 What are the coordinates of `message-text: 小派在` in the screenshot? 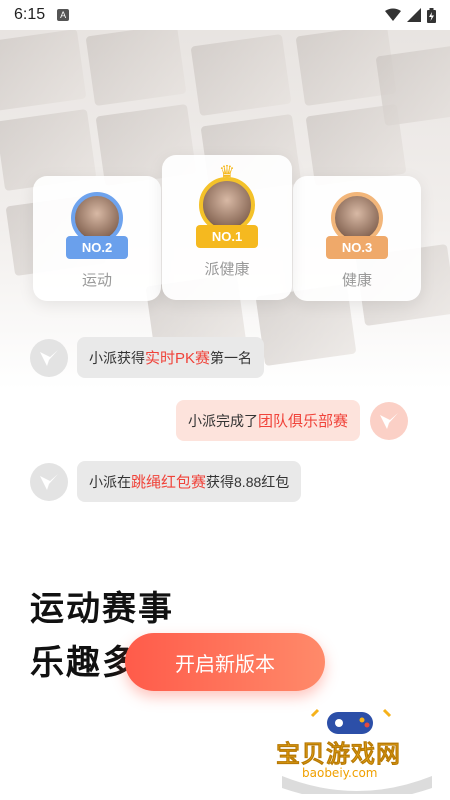 It's located at (110, 482).